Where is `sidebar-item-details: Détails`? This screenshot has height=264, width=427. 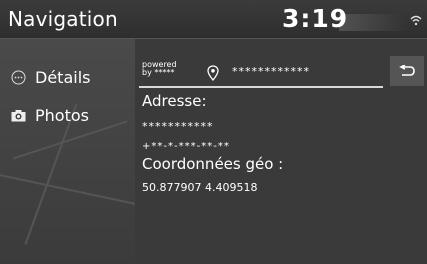
sidebar-item-details: Détails is located at coordinates (50, 77).